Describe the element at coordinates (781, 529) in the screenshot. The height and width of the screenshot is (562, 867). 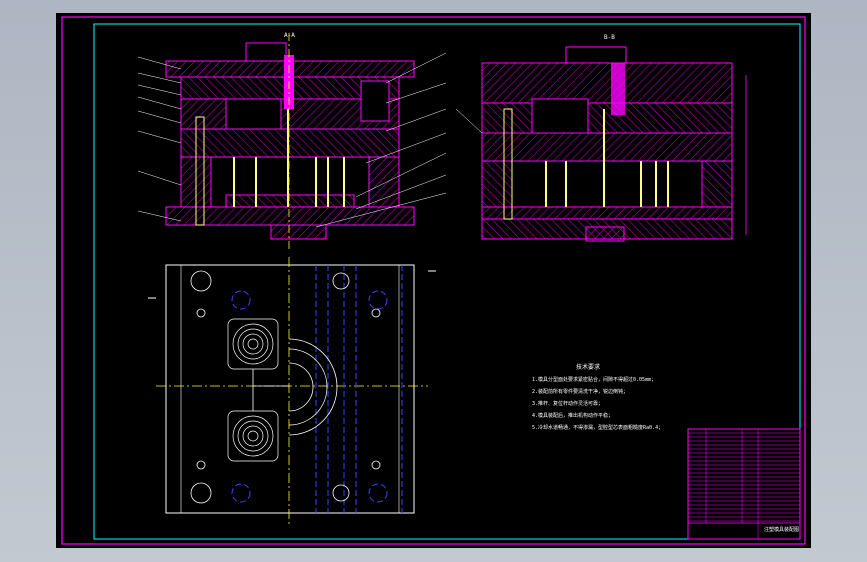
I see `drawing-title: 注塑模具装配图` at that location.